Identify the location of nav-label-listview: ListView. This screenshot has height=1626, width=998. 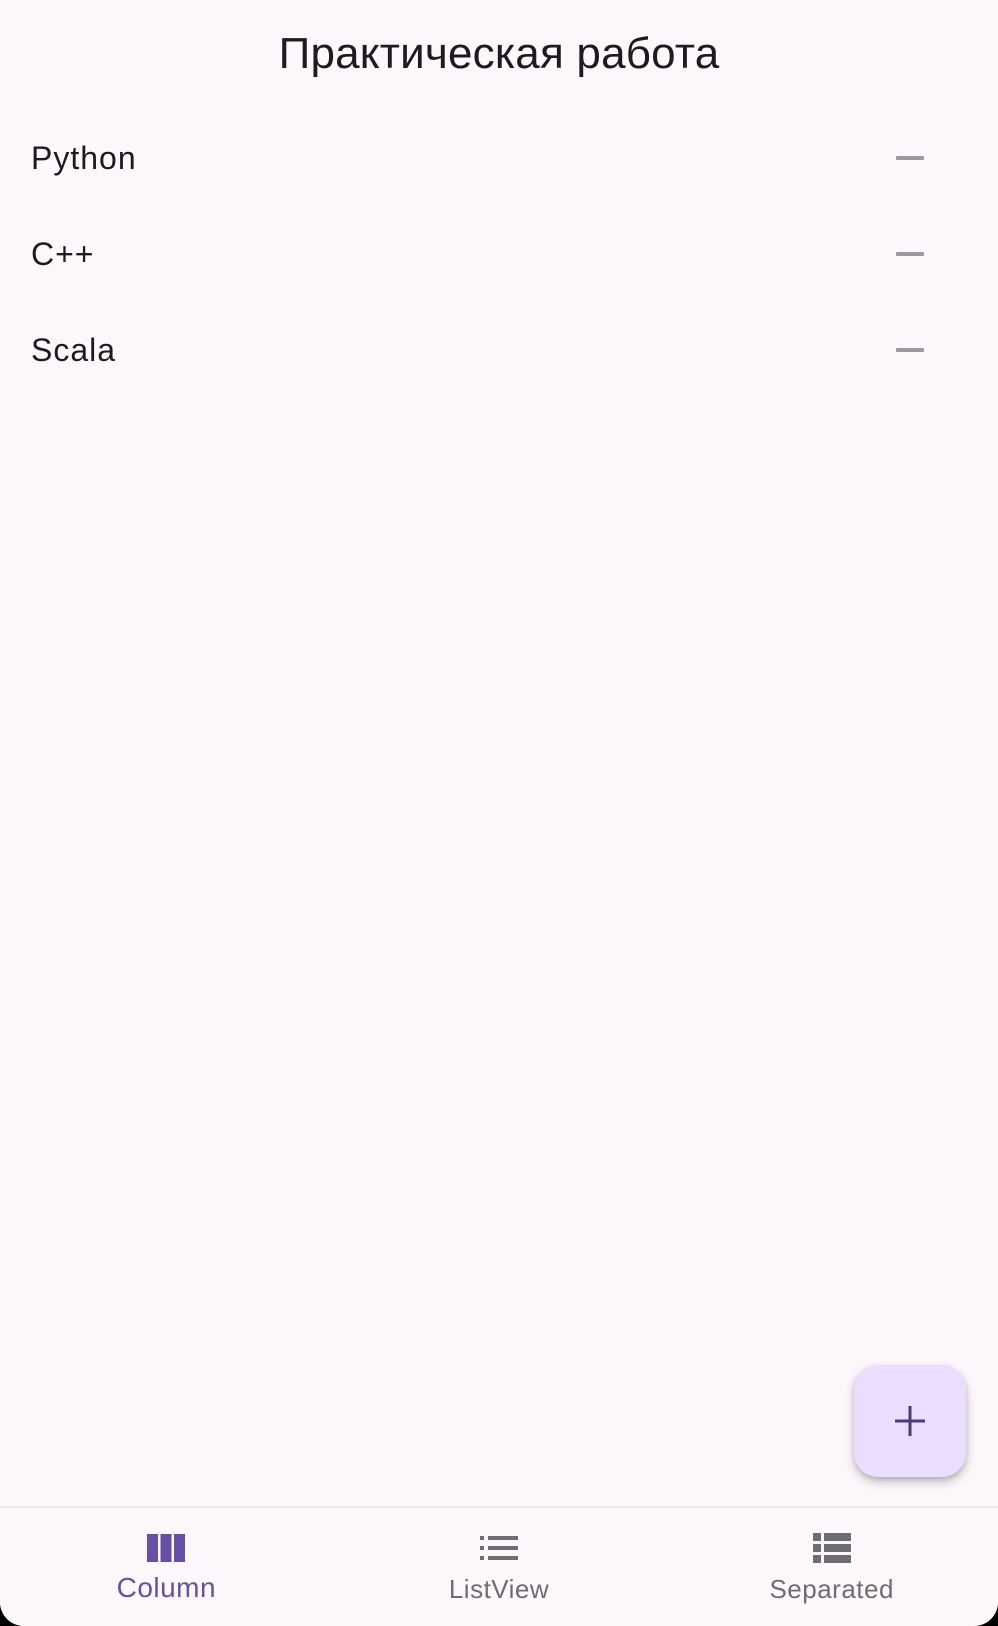
(499, 1589).